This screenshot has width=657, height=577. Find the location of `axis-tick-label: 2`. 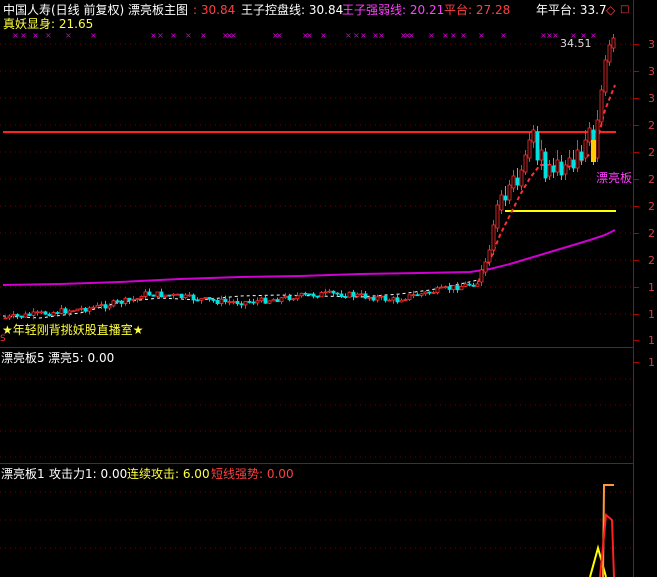

axis-tick-label: 2 is located at coordinates (651, 179).